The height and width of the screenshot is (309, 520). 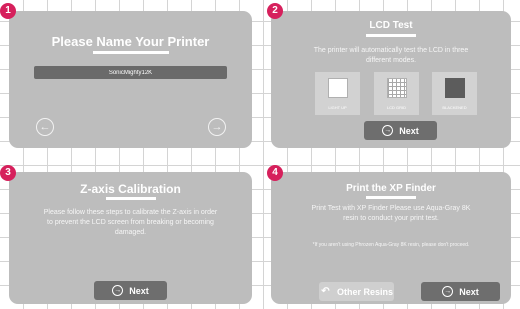 I want to click on arrow-left-circle-icon: ←, so click(x=45, y=127).